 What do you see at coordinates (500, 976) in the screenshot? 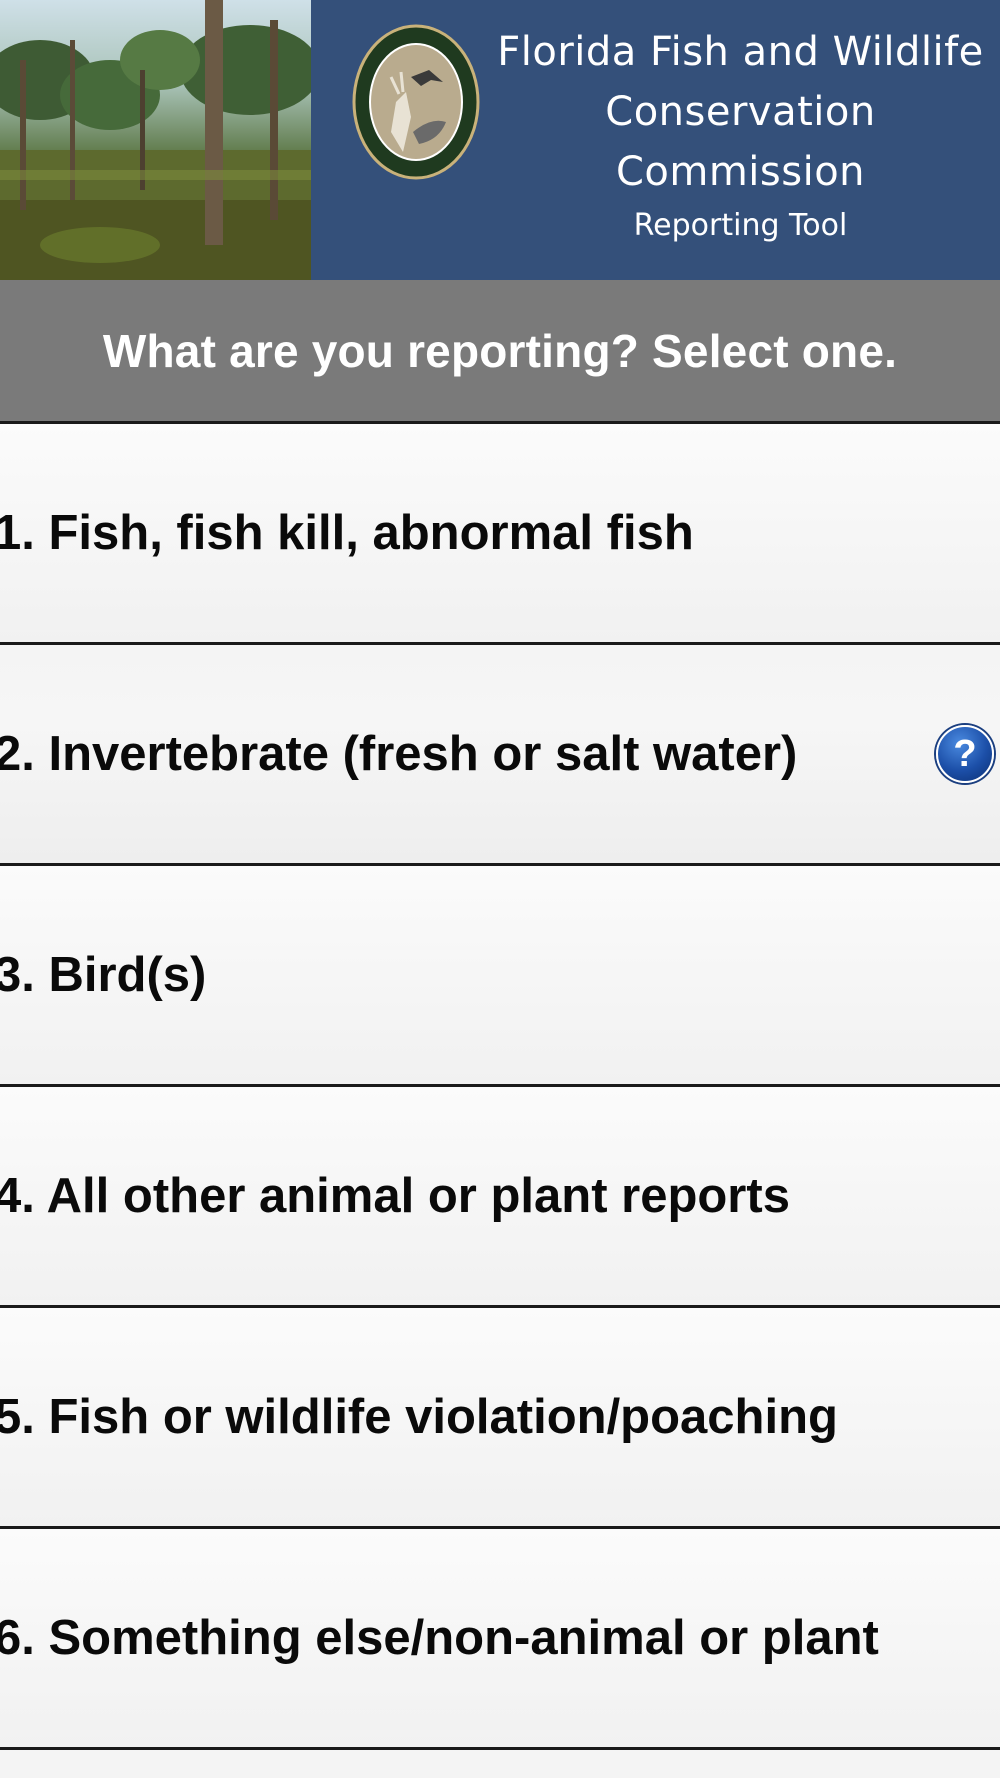
I see `option-birds: 3. Bird(s)` at bounding box center [500, 976].